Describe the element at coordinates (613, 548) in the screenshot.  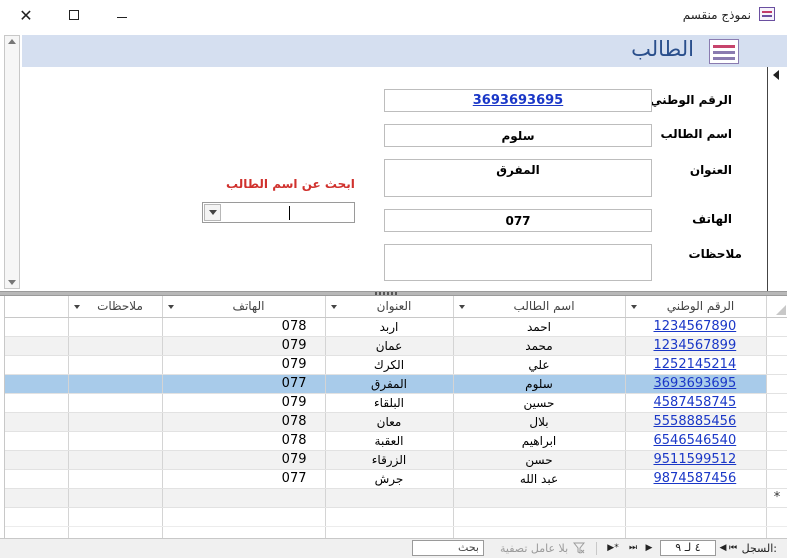
I see `new-record-button: ▶*` at that location.